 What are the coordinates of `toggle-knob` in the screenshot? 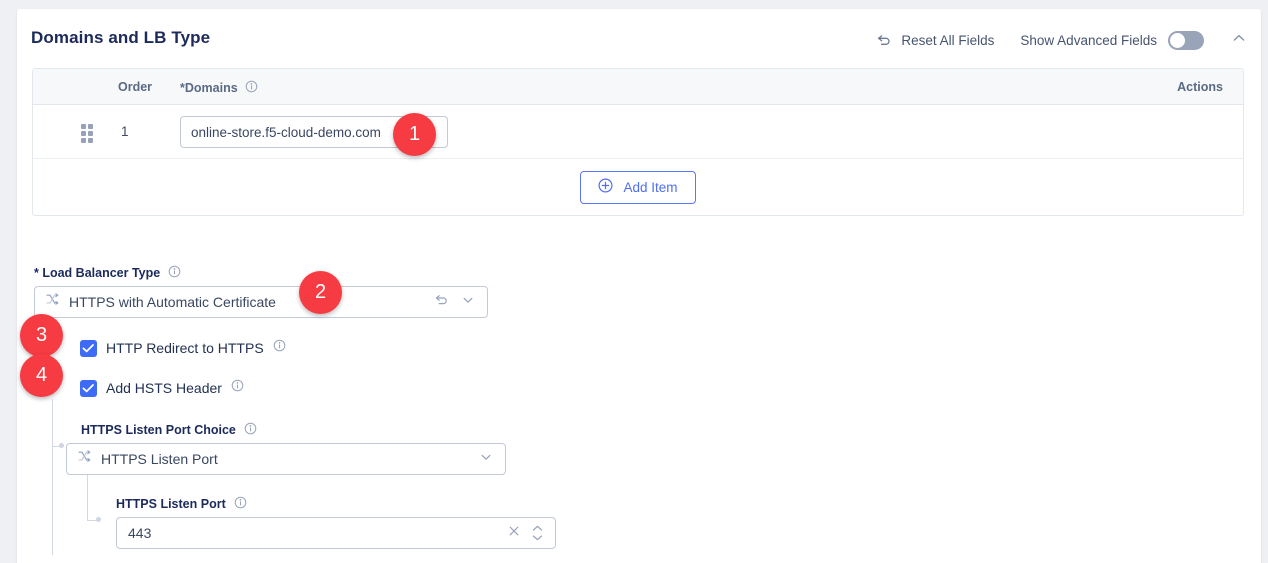 It's located at (1177, 40).